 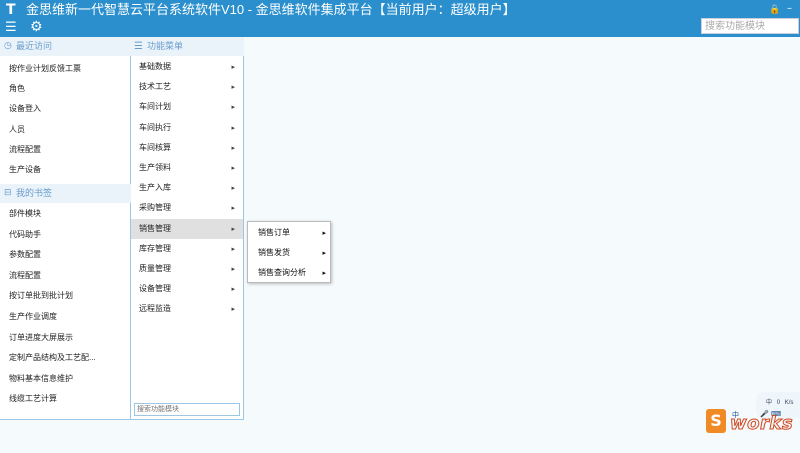 What do you see at coordinates (41, 338) in the screenshot?
I see `bookmark-item: 订单进度大屏展示` at bounding box center [41, 338].